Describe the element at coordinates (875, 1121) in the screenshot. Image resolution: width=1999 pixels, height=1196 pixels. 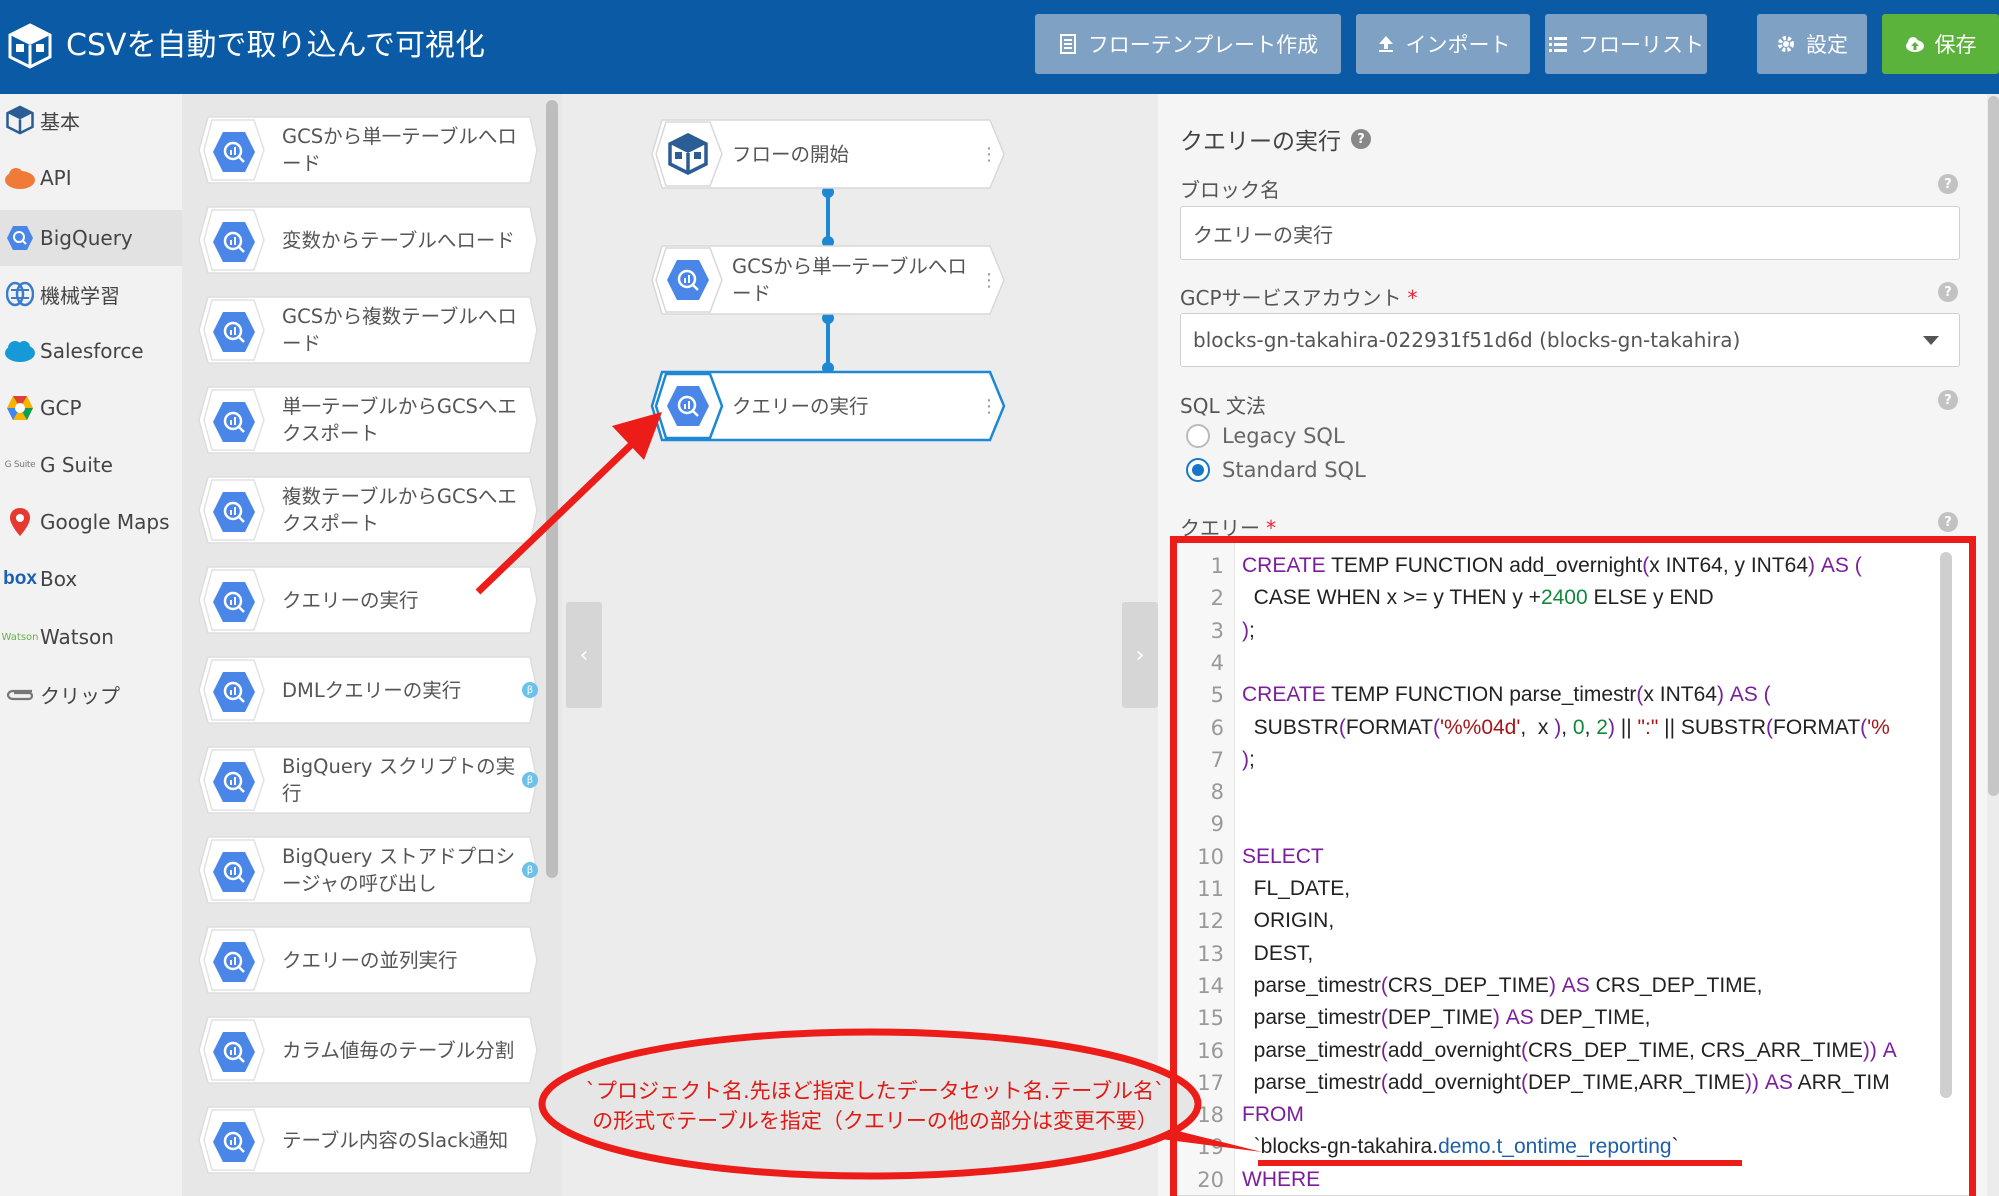
I see `callout-line-2: の形式でテーブルを指定（クエリーの他の部分は変更不要）` at that location.